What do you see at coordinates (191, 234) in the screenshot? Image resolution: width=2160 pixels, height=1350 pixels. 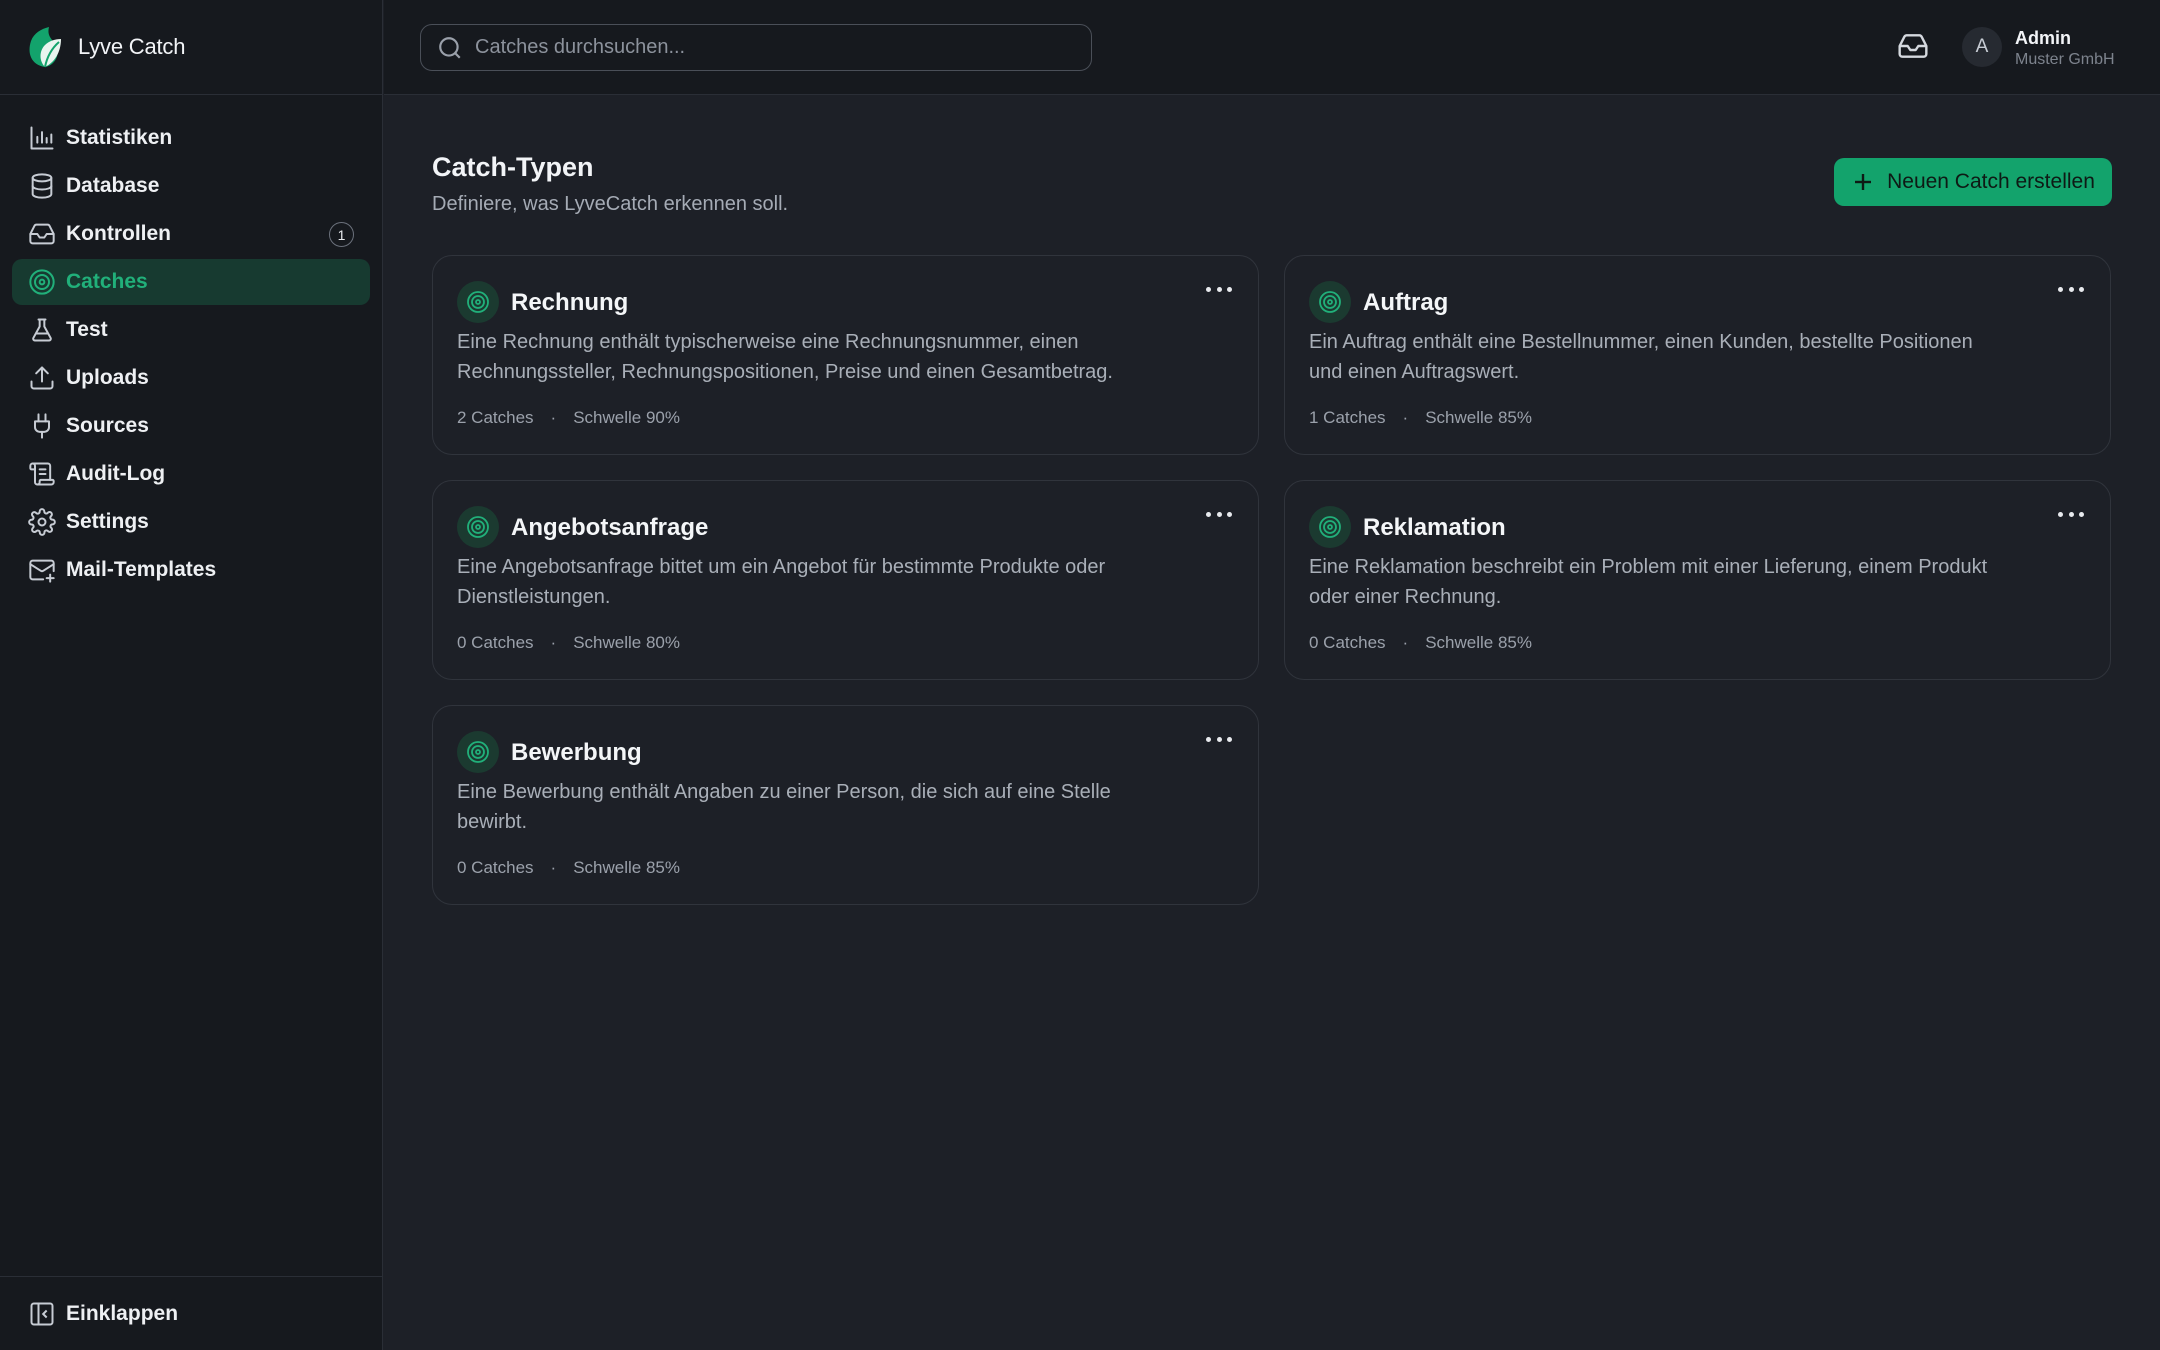 I see `sidebar-item-kontrollen: Kontrollen 1` at bounding box center [191, 234].